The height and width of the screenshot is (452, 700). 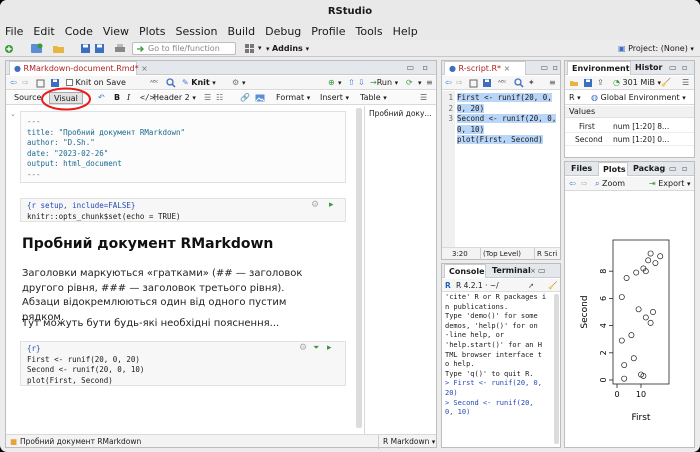 What do you see at coordinates (241, 32) in the screenshot?
I see `menu-build: Build` at bounding box center [241, 32].